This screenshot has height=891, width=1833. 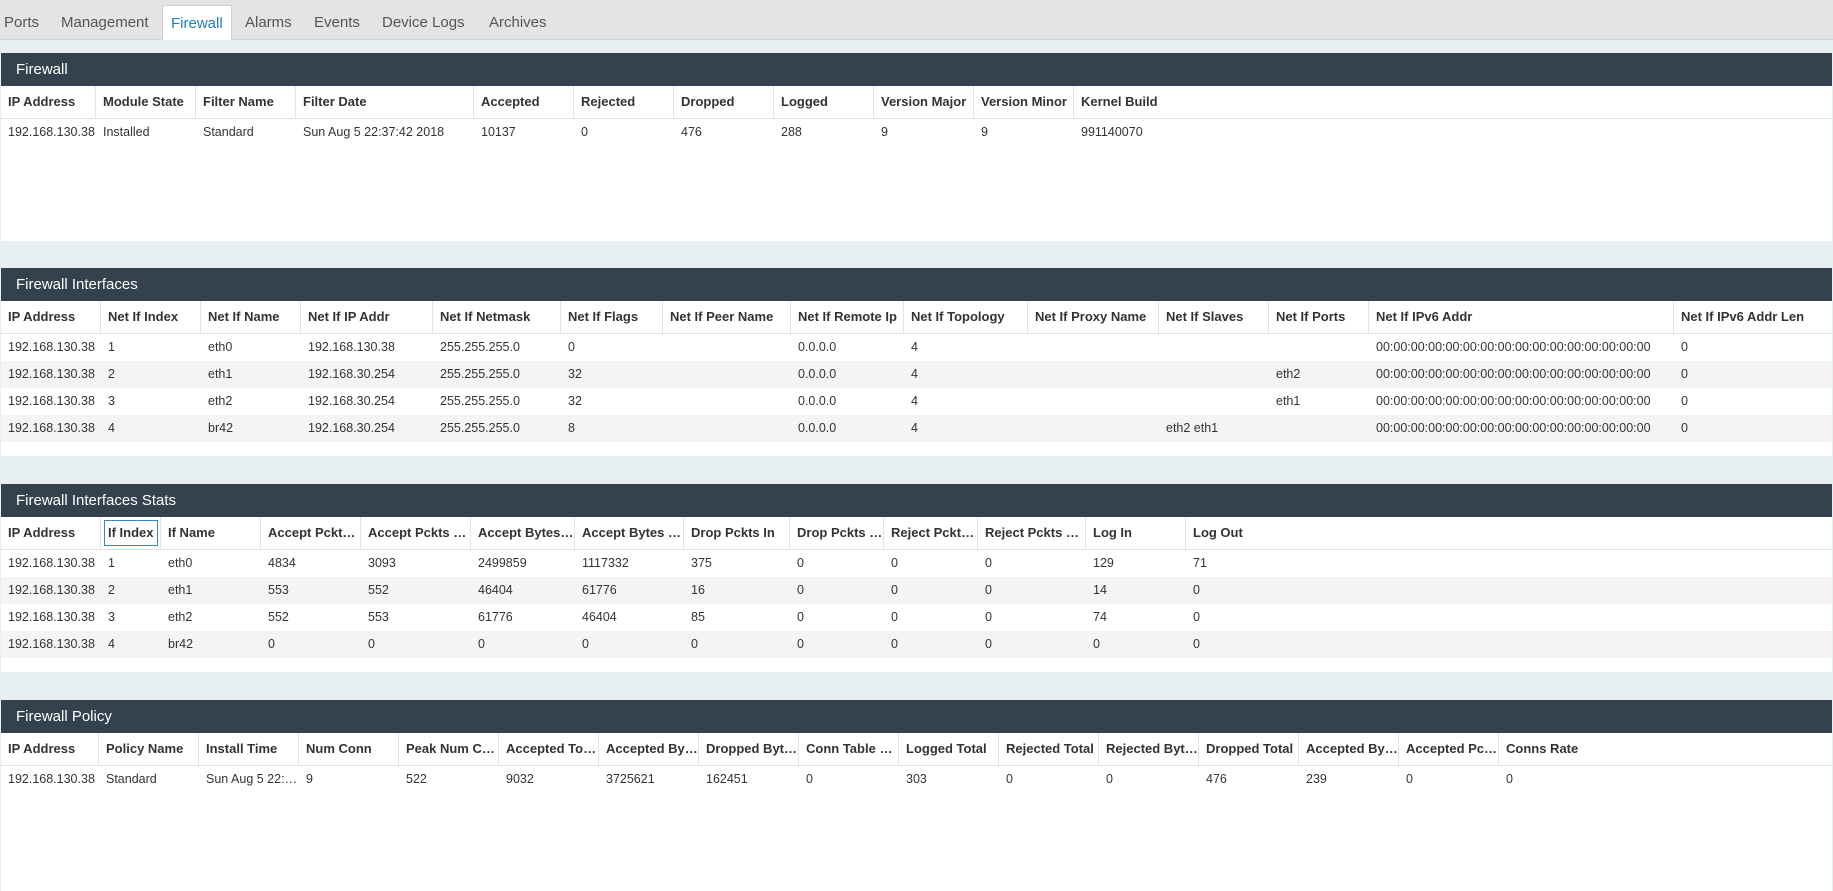 I want to click on column-header-version-major: Version Major, so click(x=924, y=102).